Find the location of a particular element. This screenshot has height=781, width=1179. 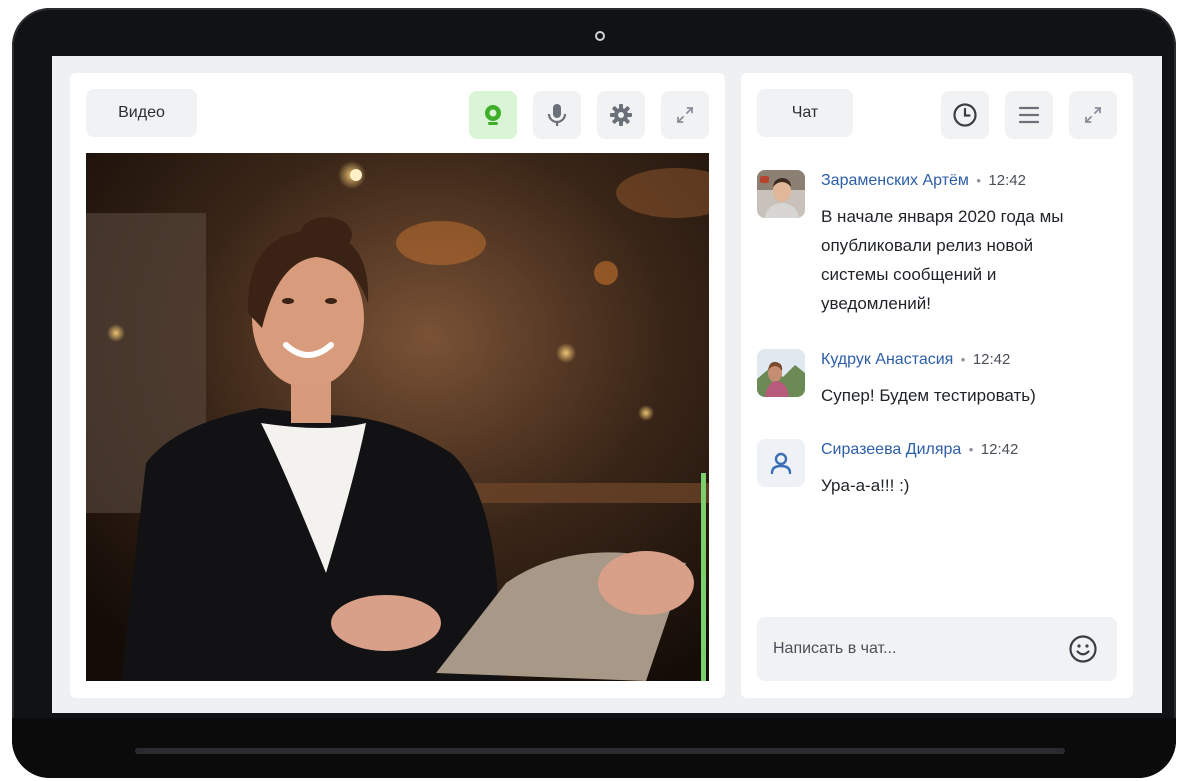

webcam-button is located at coordinates (493, 115).